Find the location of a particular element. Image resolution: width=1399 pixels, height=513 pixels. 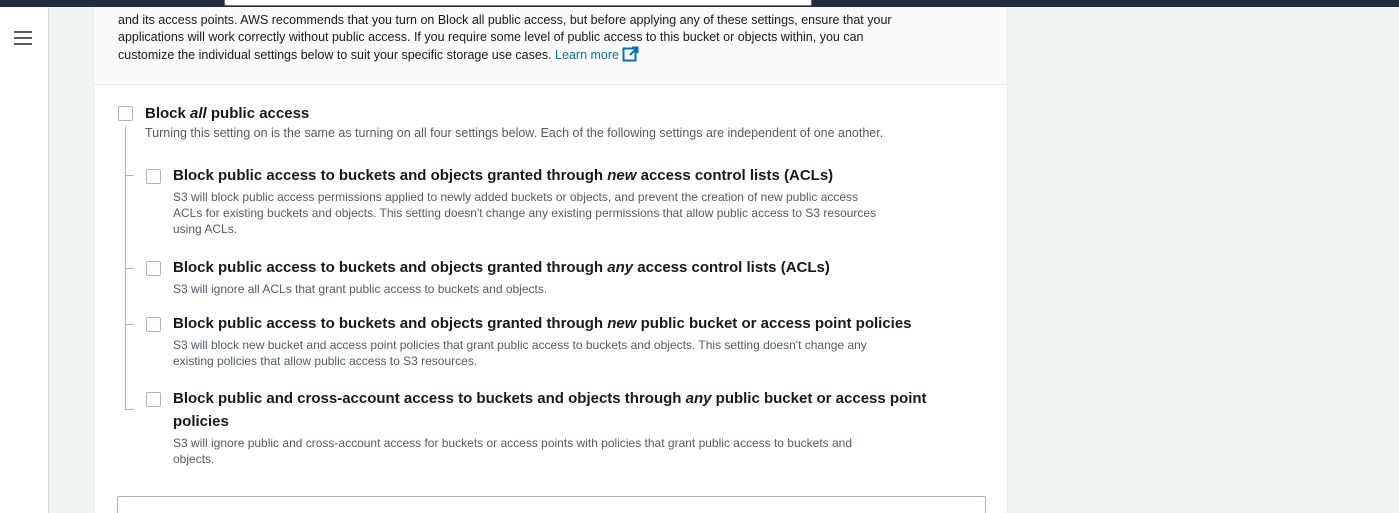

learn-more-label: Learn more is located at coordinates (587, 55).